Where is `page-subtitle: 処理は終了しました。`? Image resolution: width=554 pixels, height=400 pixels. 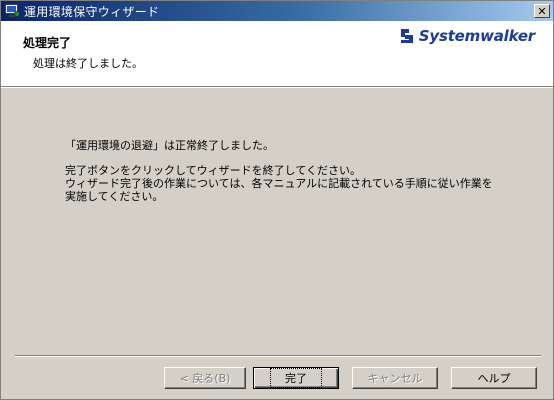
page-subtitle: 処理は終了しました。 is located at coordinates (88, 63).